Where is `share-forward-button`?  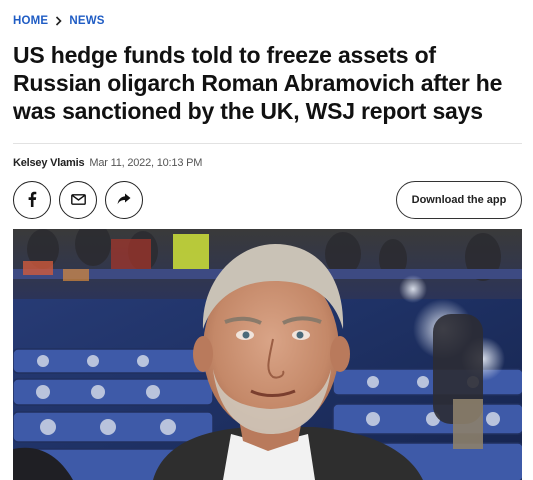 share-forward-button is located at coordinates (124, 200).